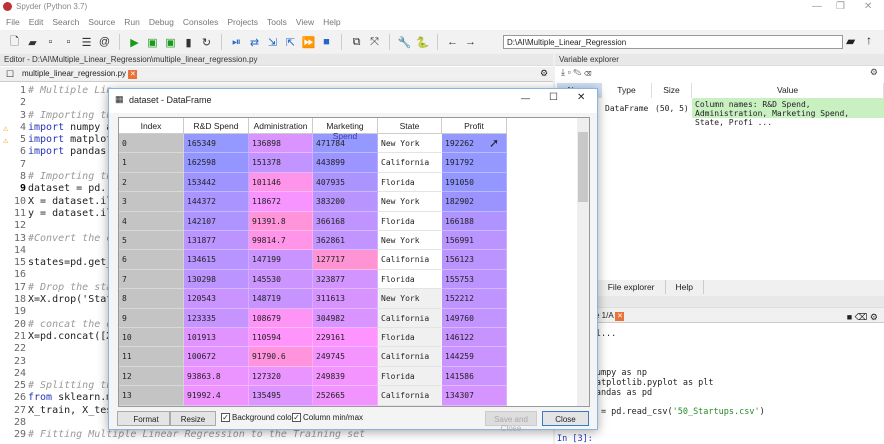 This screenshot has width=884, height=444. What do you see at coordinates (850, 41) in the screenshot?
I see `browse-folder-icon: ▰` at bounding box center [850, 41].